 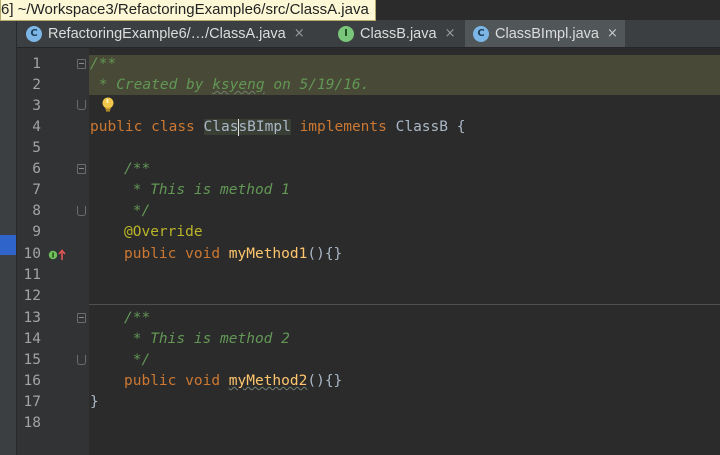 What do you see at coordinates (317, 85) in the screenshot?
I see `doc-comment-text: on 5/19/16.` at bounding box center [317, 85].